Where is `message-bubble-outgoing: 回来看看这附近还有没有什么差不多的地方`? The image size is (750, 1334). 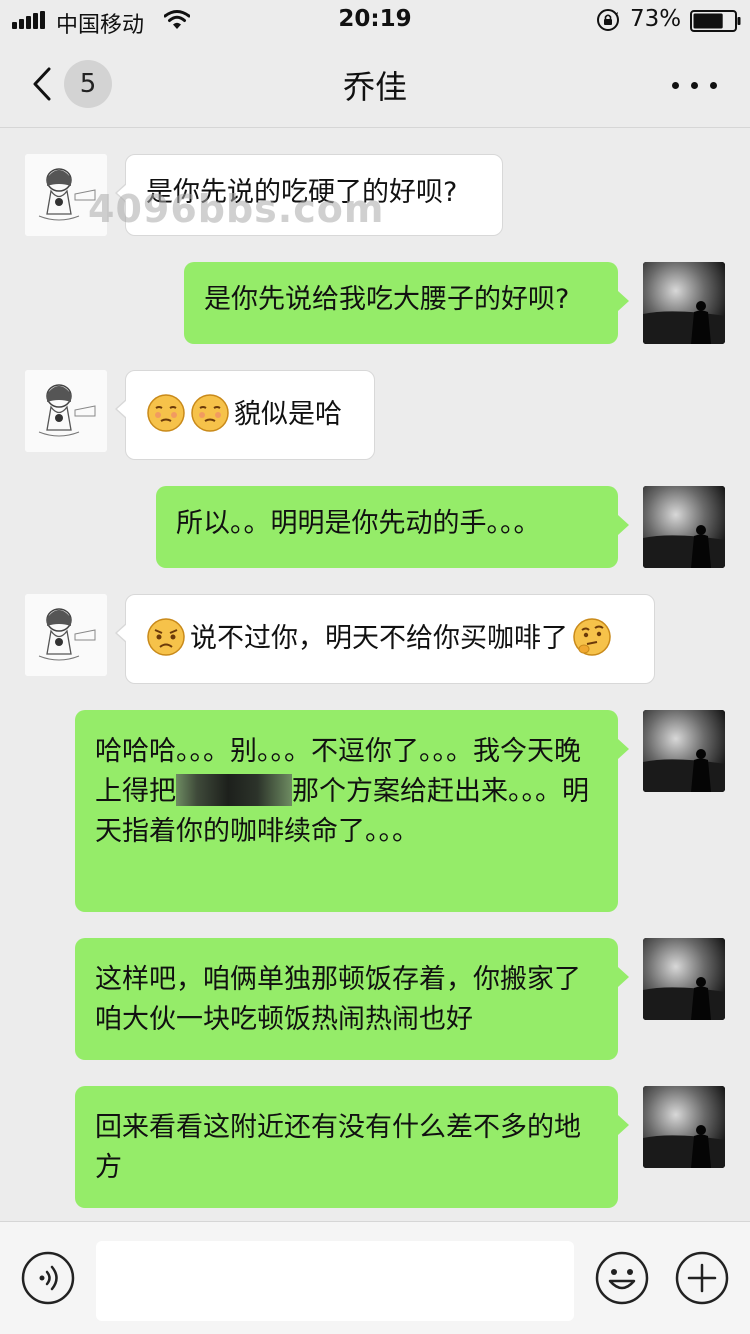
message-bubble-outgoing: 回来看看这附近还有没有什么差不多的地方 is located at coordinates (352, 1147).